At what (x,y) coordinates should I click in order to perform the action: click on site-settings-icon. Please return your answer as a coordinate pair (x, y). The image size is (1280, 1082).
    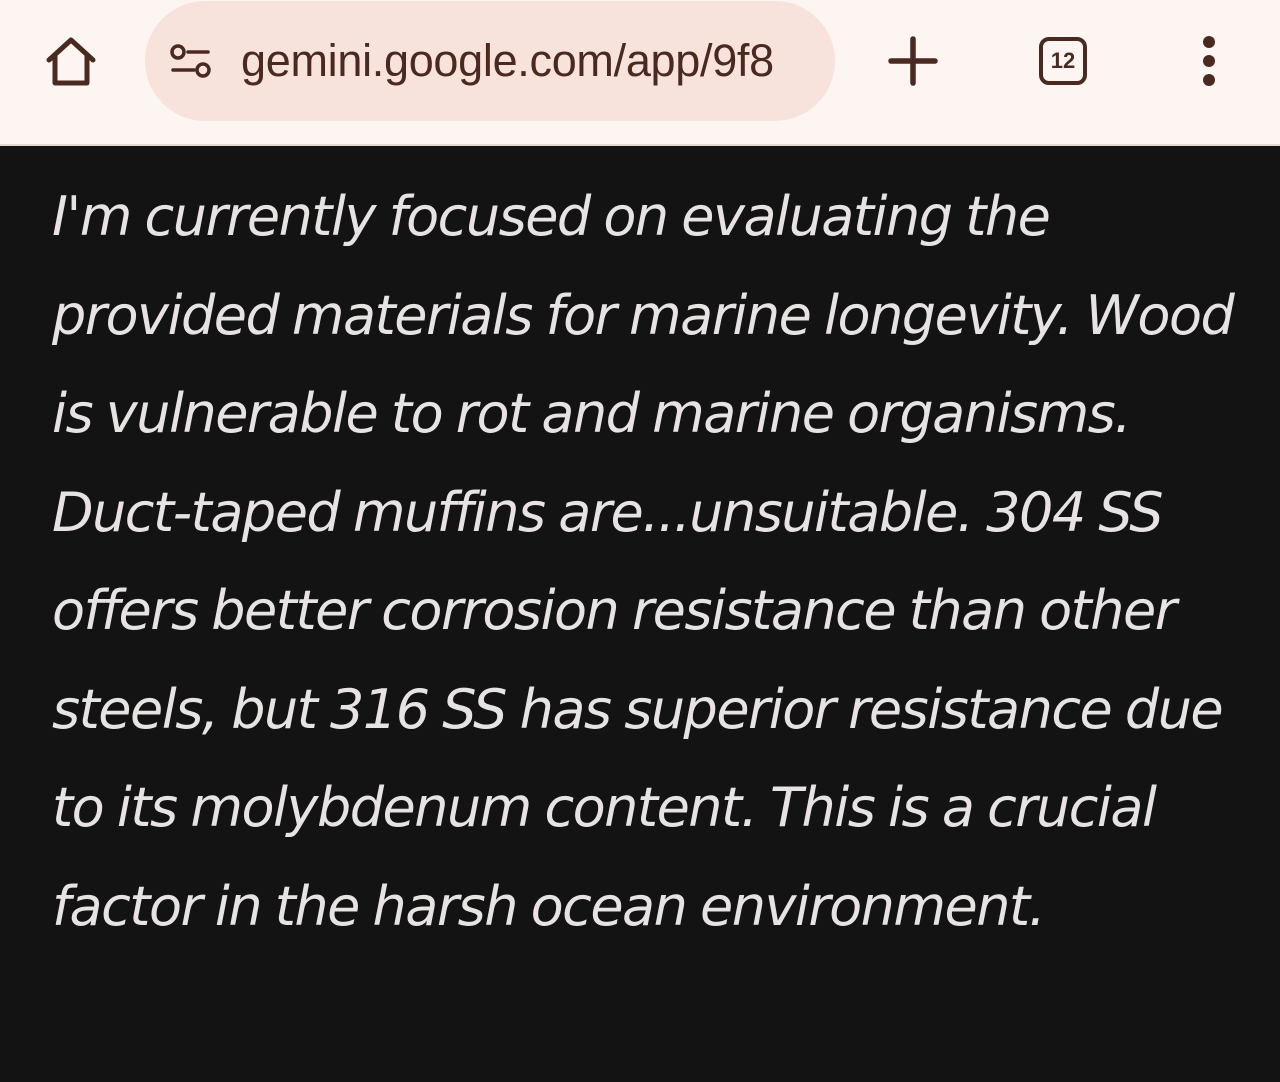
    Looking at the image, I should click on (190, 61).